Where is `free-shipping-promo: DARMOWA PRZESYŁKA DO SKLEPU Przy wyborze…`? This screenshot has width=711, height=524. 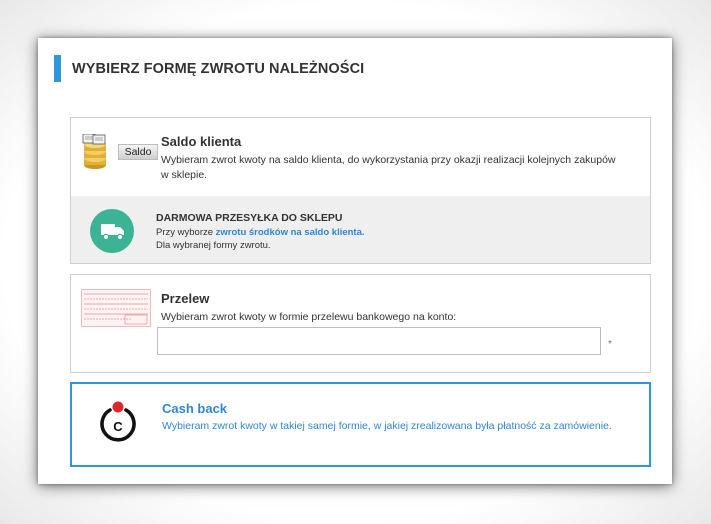 free-shipping-promo: DARMOWA PRZESYŁKA DO SKLEPU Przy wyborze… is located at coordinates (360, 229).